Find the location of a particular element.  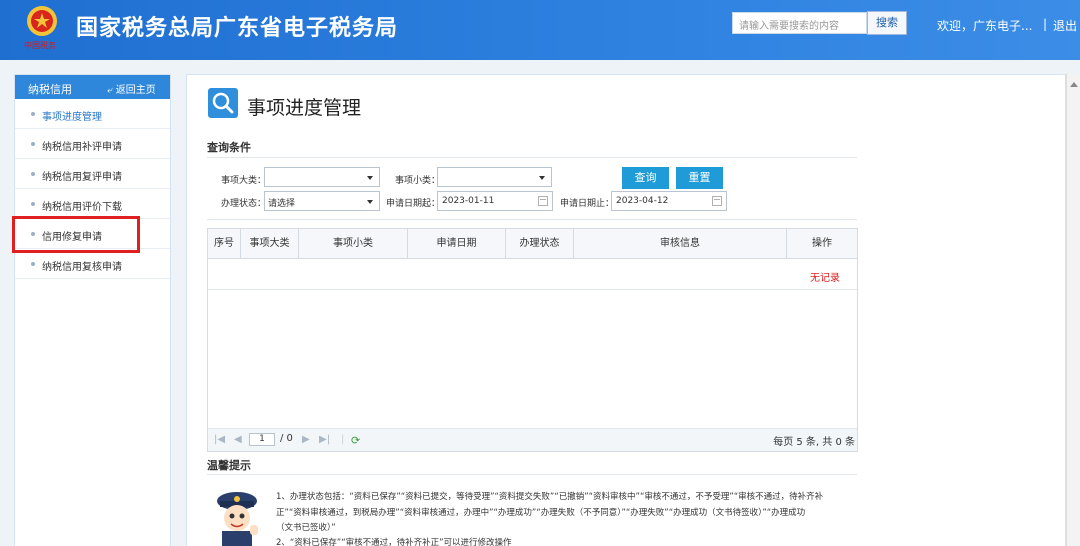

sidebar-item-label: 纳税信用补评申请 is located at coordinates (82, 147).